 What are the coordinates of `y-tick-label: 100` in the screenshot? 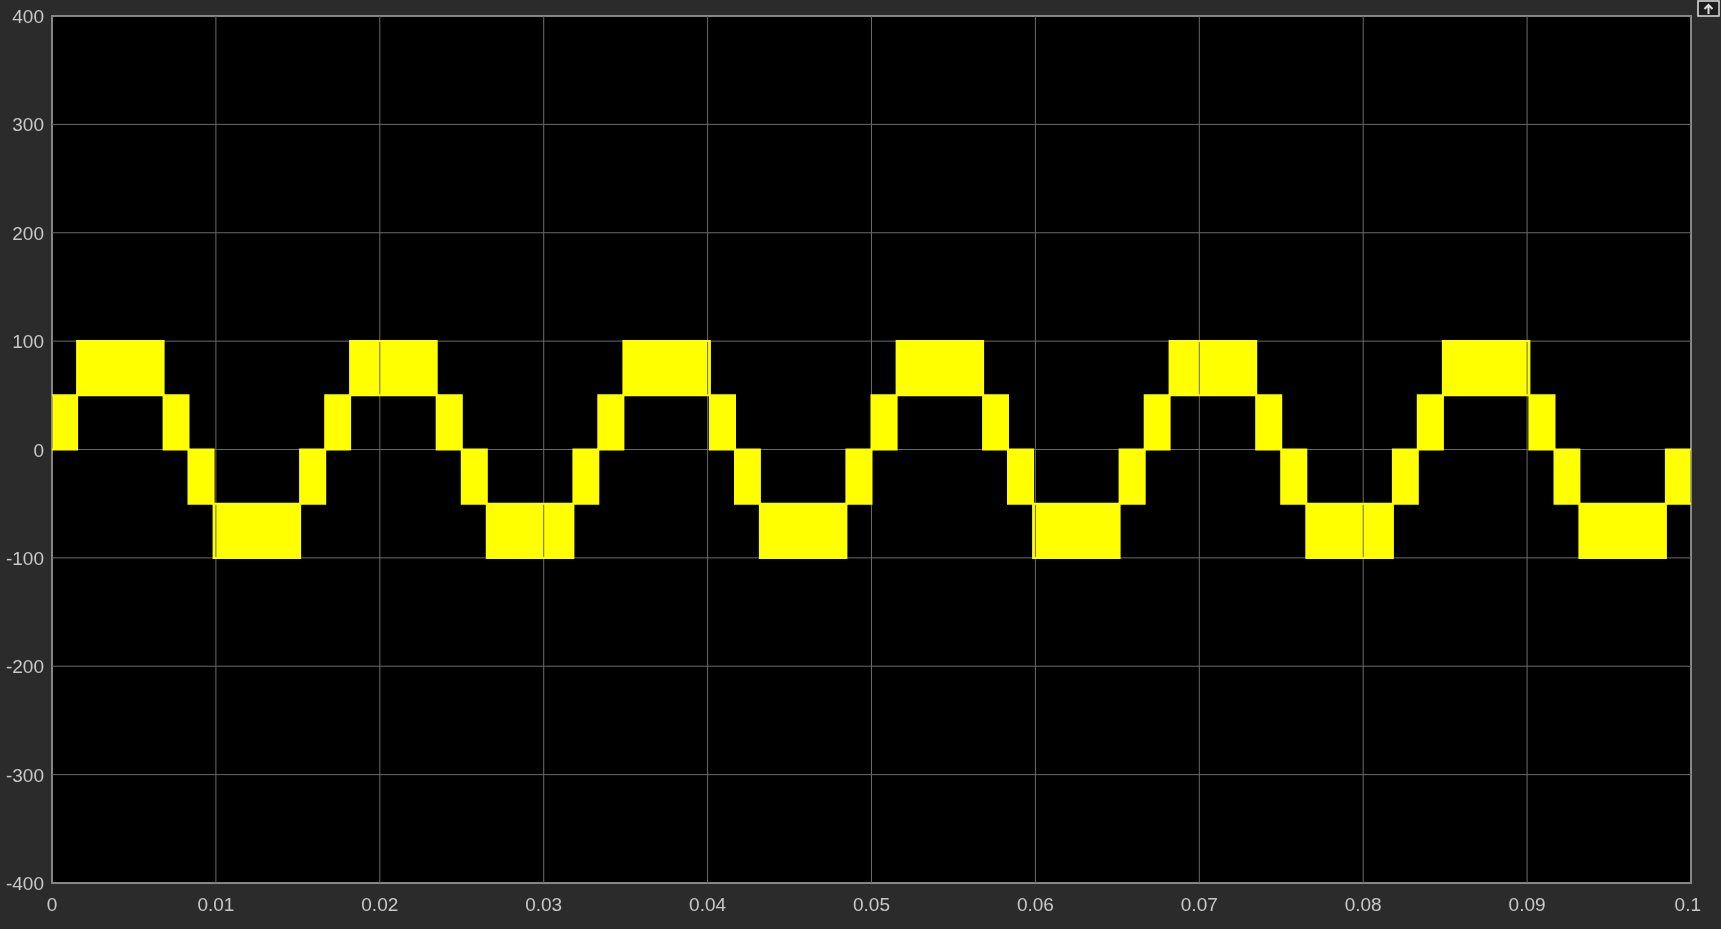 It's located at (28, 342).